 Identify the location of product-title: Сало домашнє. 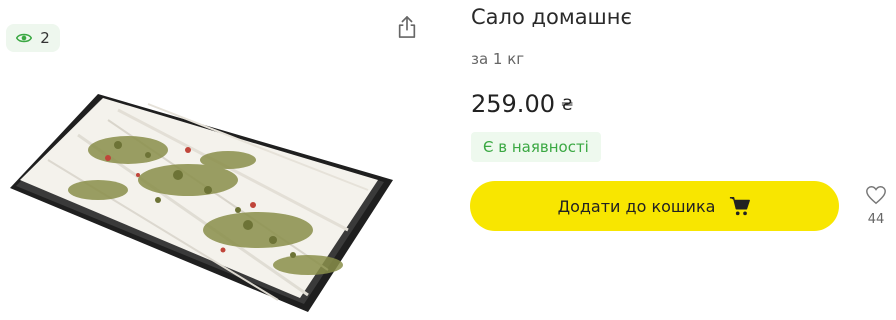
(552, 17).